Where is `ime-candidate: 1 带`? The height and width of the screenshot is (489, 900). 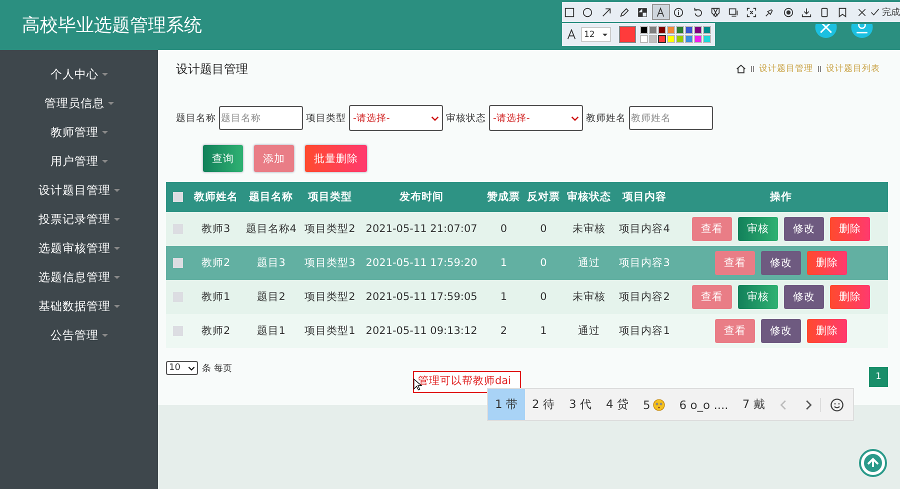 ime-candidate: 1 带 is located at coordinates (506, 404).